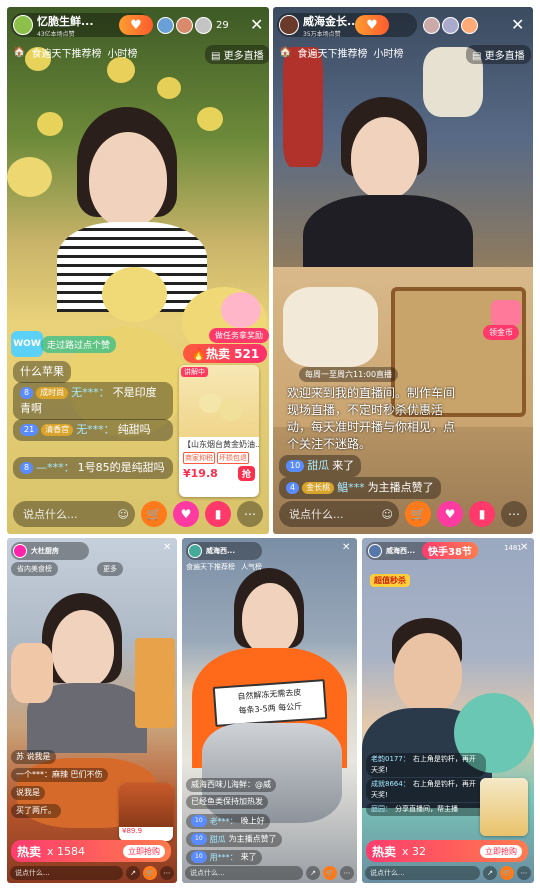 Image resolution: width=540 pixels, height=890 pixels. Describe the element at coordinates (224, 857) in the screenshot. I see `comment-item: 10 用***： 来了` at that location.